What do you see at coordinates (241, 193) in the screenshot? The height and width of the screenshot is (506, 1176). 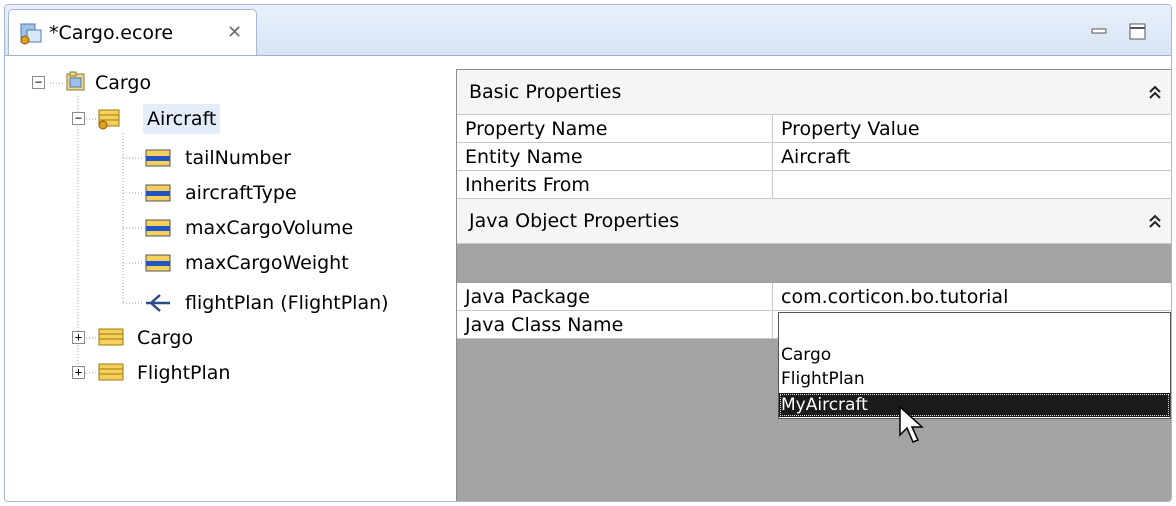 I see `tree-node-label: aircraftType` at bounding box center [241, 193].